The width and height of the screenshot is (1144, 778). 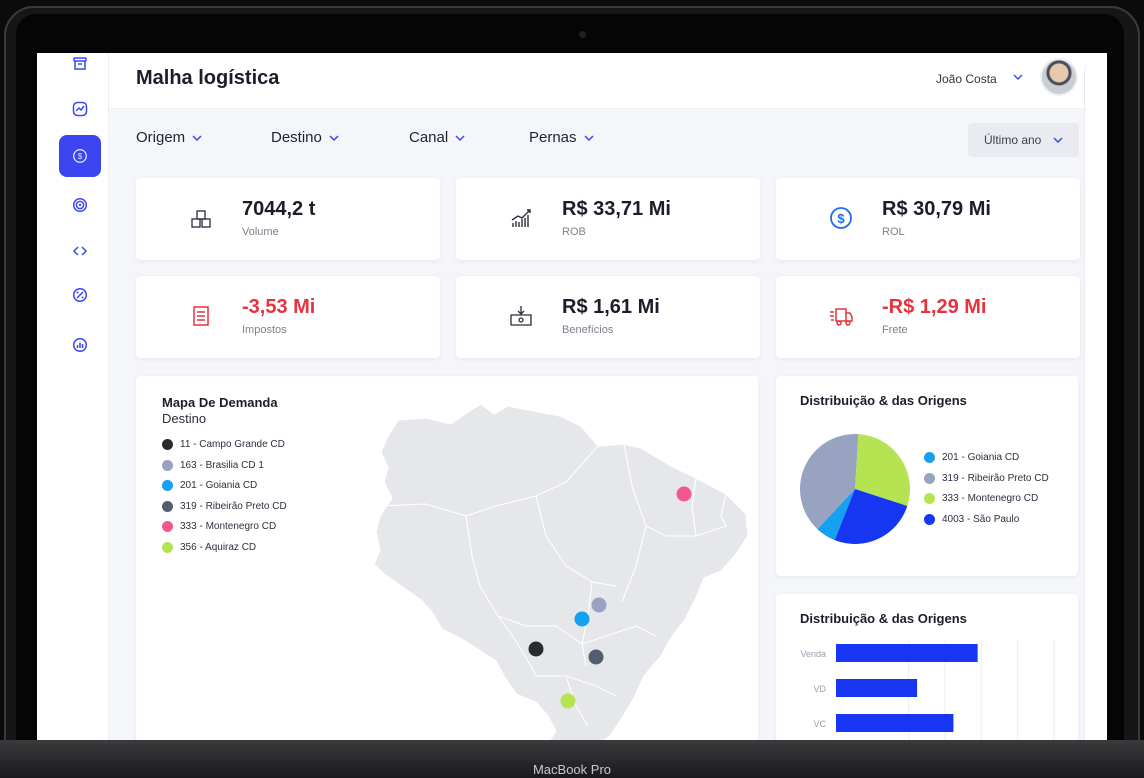 I want to click on user-menu-name: João Costa, so click(x=966, y=79).